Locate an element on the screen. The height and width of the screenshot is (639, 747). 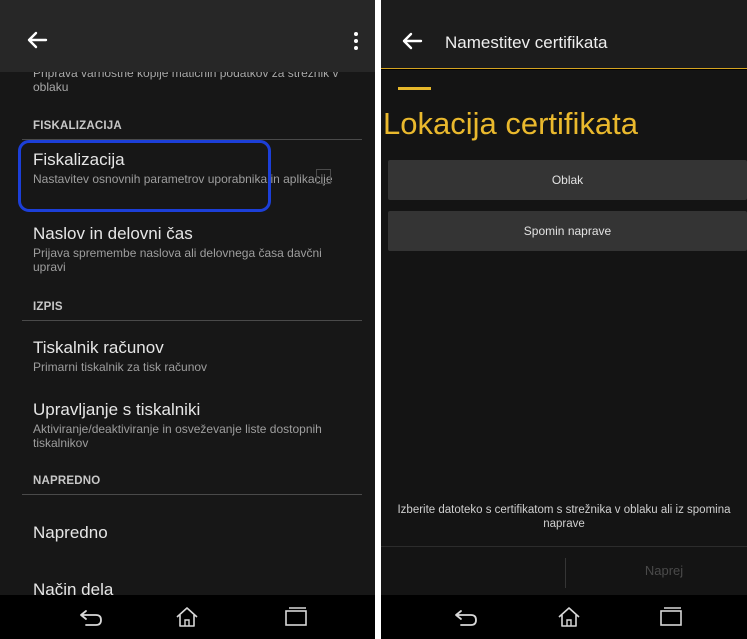
pref-nacin-dela: Način dela is located at coordinates (193, 587).